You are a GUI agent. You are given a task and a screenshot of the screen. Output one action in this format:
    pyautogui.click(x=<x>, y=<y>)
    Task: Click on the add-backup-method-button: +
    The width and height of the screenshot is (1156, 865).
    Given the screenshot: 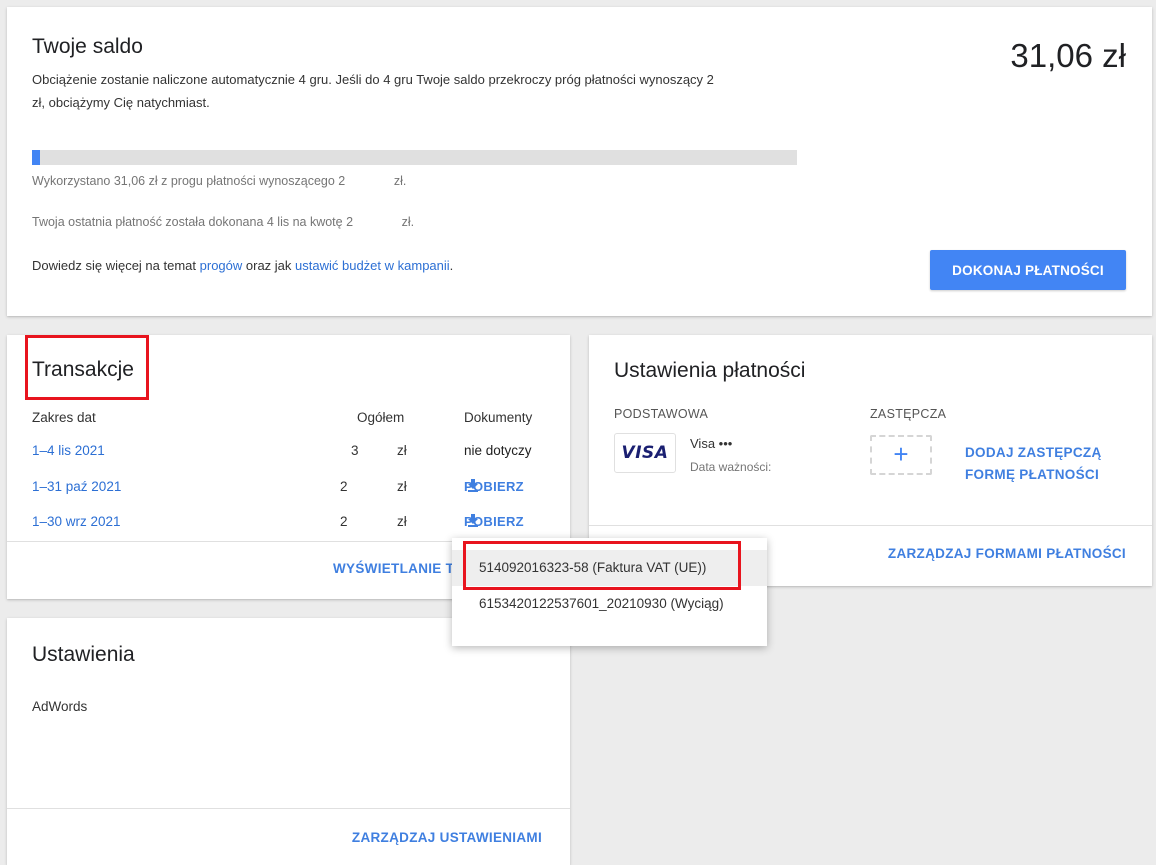 What is the action you would take?
    pyautogui.click(x=901, y=455)
    